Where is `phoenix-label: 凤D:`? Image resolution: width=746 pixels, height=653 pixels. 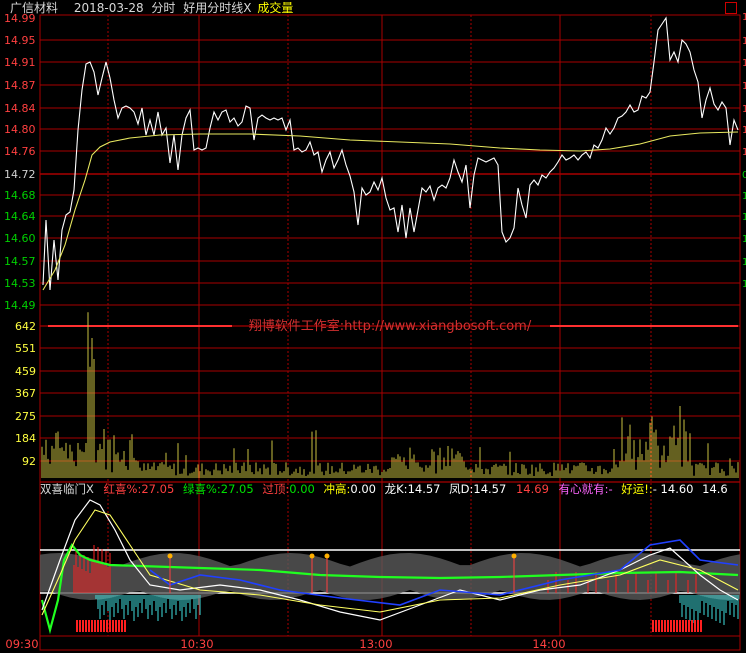 phoenix-label: 凤D: is located at coordinates (461, 489).